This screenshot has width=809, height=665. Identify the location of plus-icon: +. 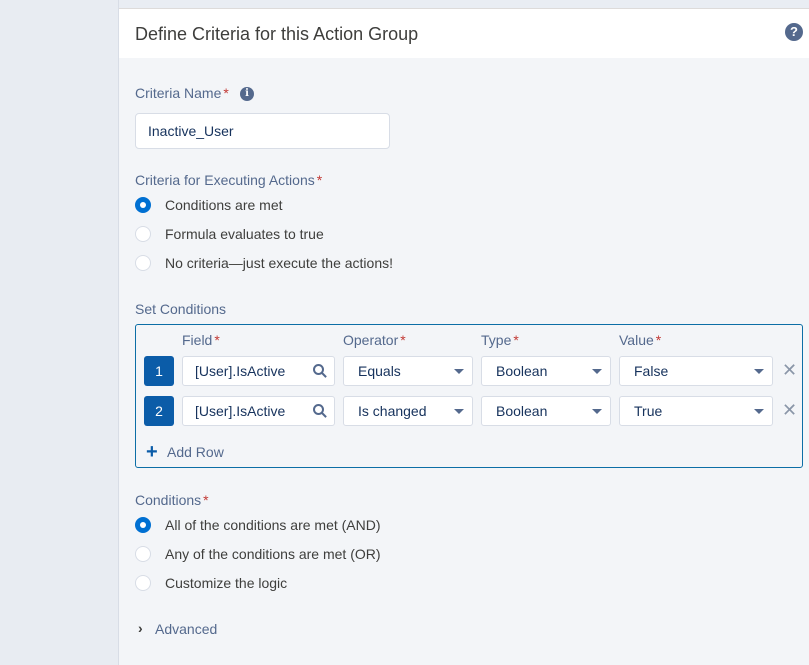
(152, 452).